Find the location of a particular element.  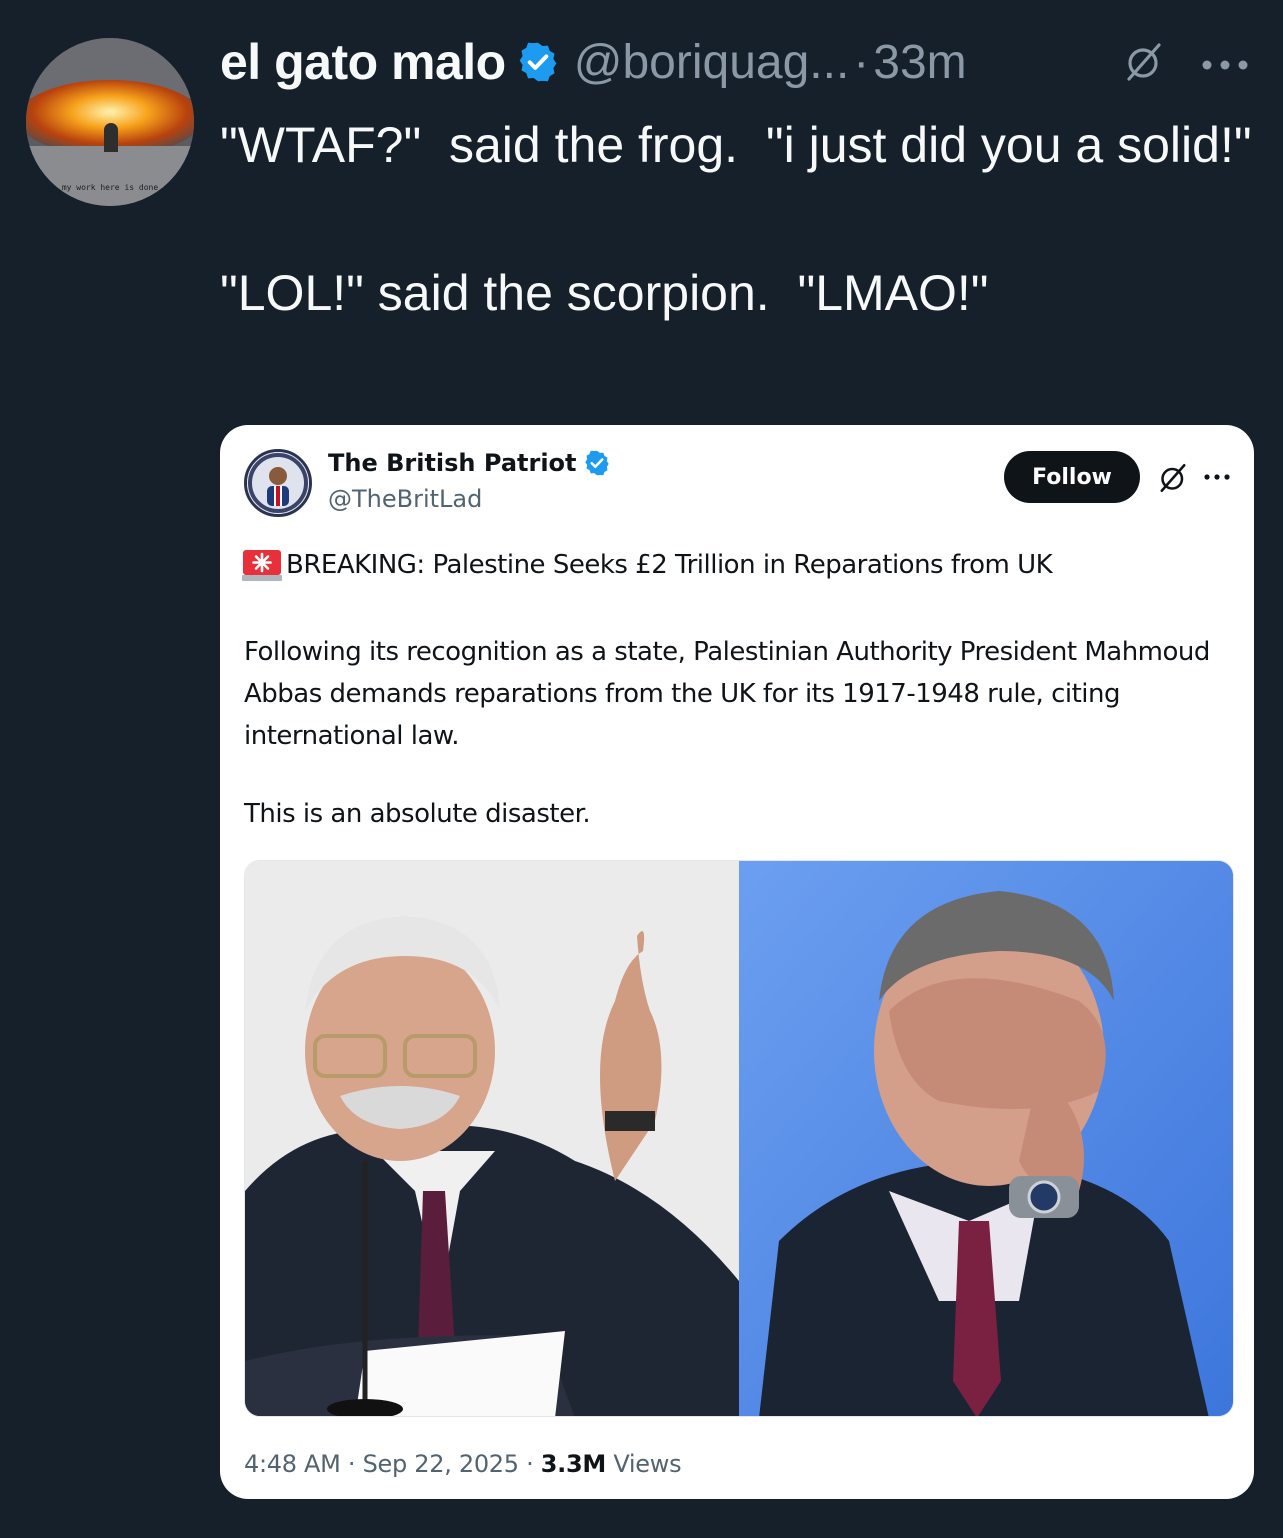

photo-man-facepalm is located at coordinates (986, 1138).